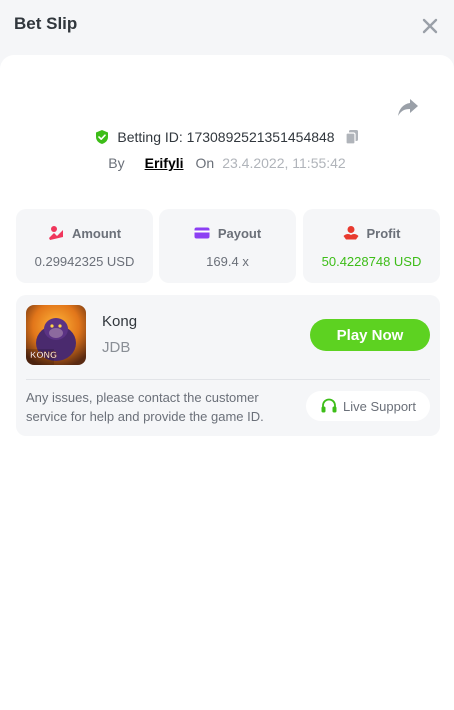 The image size is (454, 710). What do you see at coordinates (150, 137) in the screenshot?
I see `betting-id-label: Betting ID:` at bounding box center [150, 137].